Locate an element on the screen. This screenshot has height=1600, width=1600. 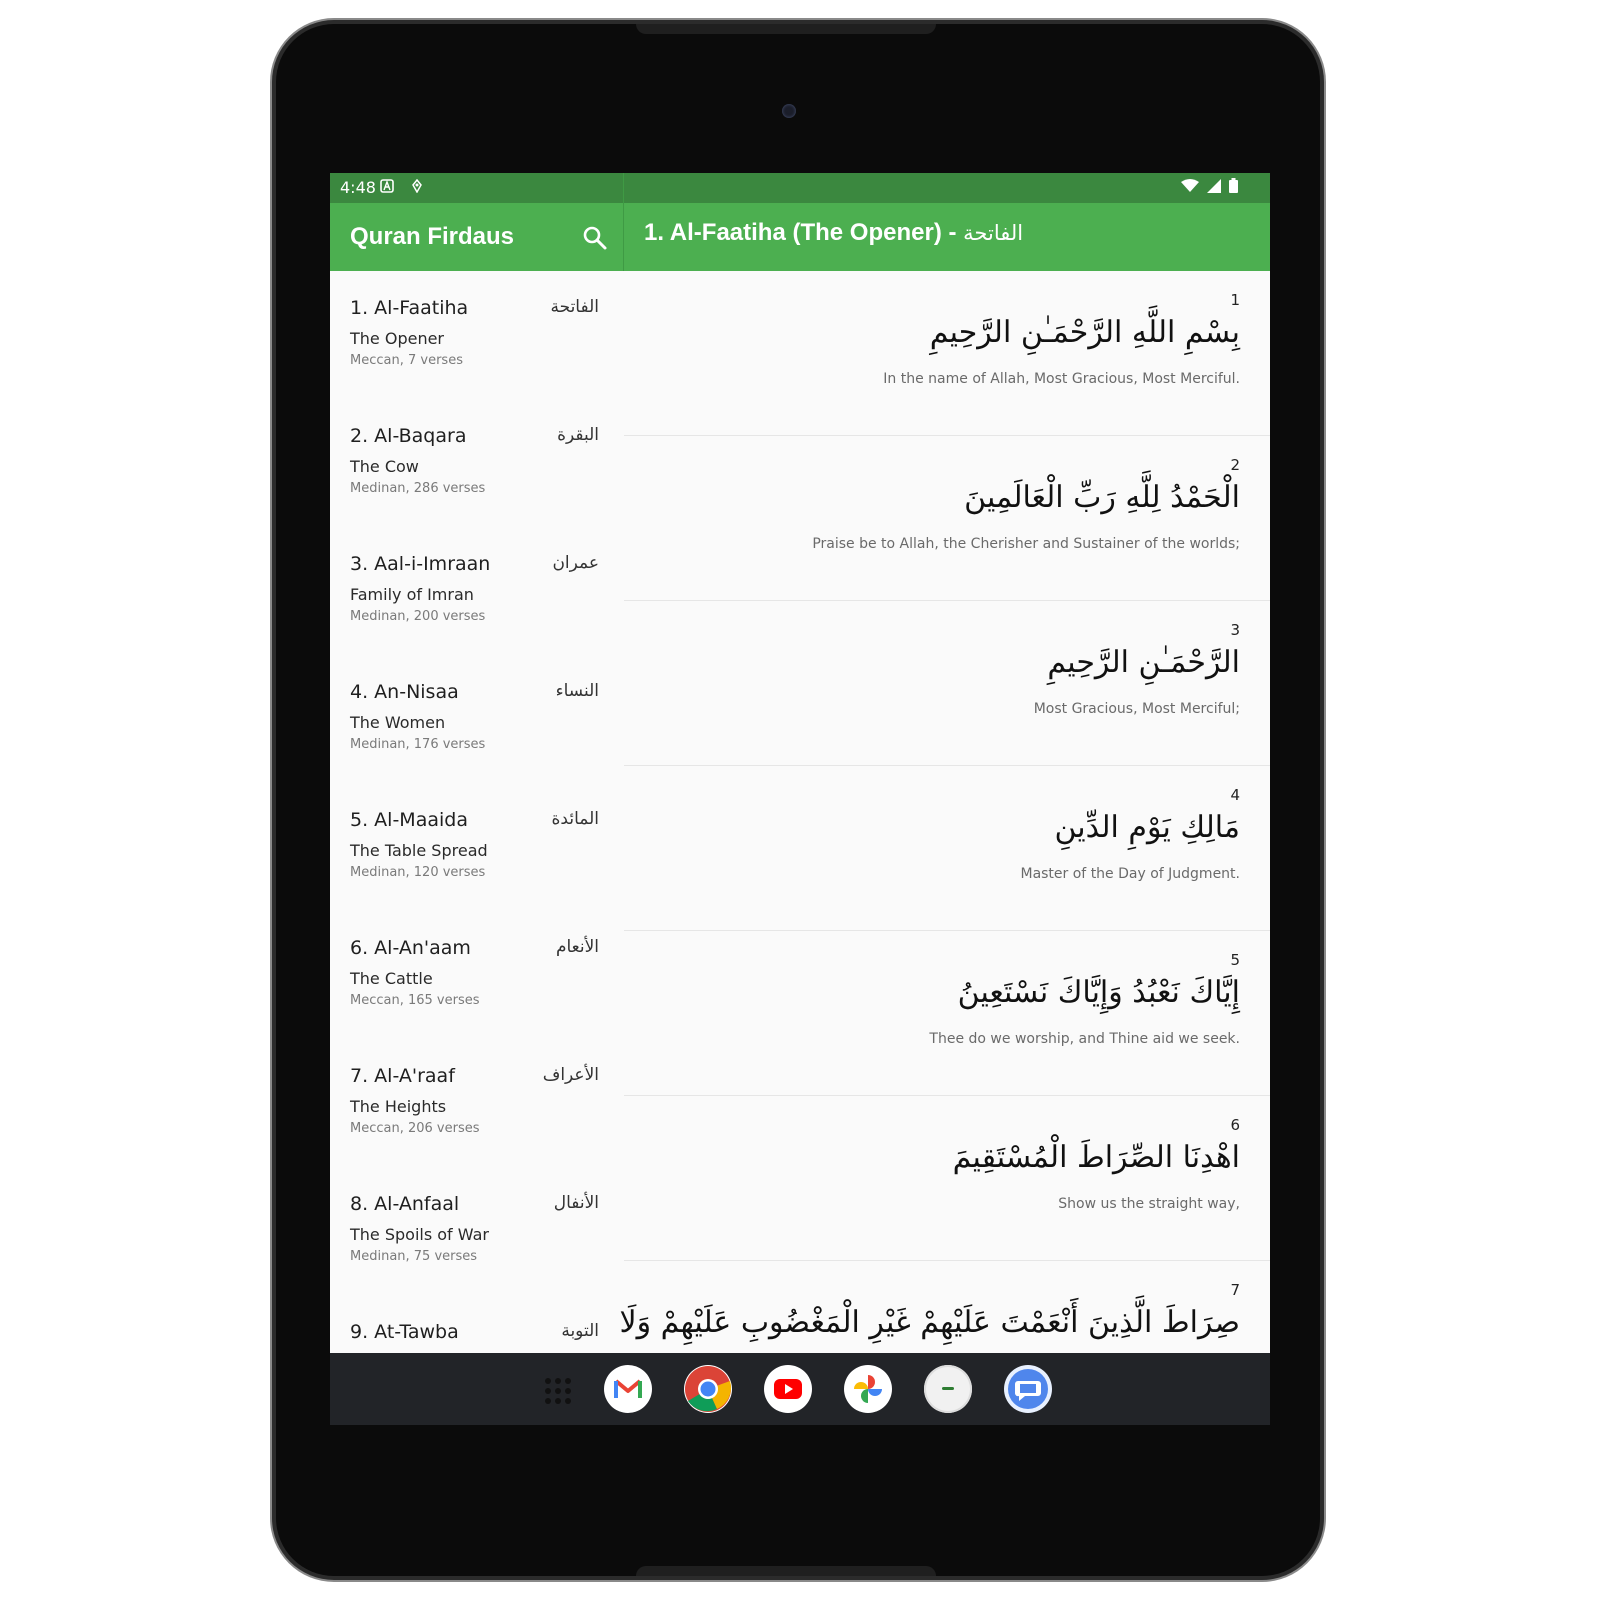
verse-number: 6 is located at coordinates (1235, 1125).